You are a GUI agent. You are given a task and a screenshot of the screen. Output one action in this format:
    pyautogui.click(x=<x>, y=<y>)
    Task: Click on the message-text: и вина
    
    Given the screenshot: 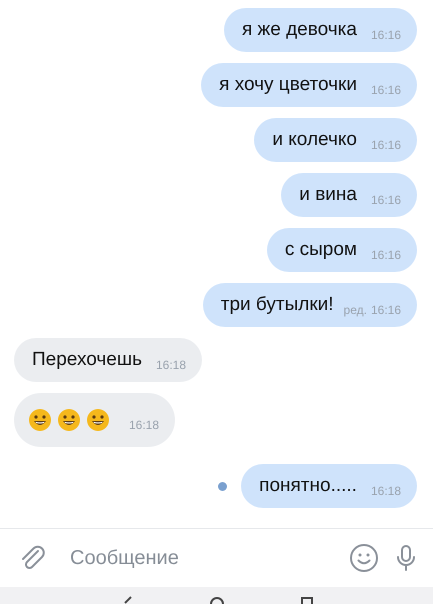 What is the action you would take?
    pyautogui.click(x=328, y=195)
    